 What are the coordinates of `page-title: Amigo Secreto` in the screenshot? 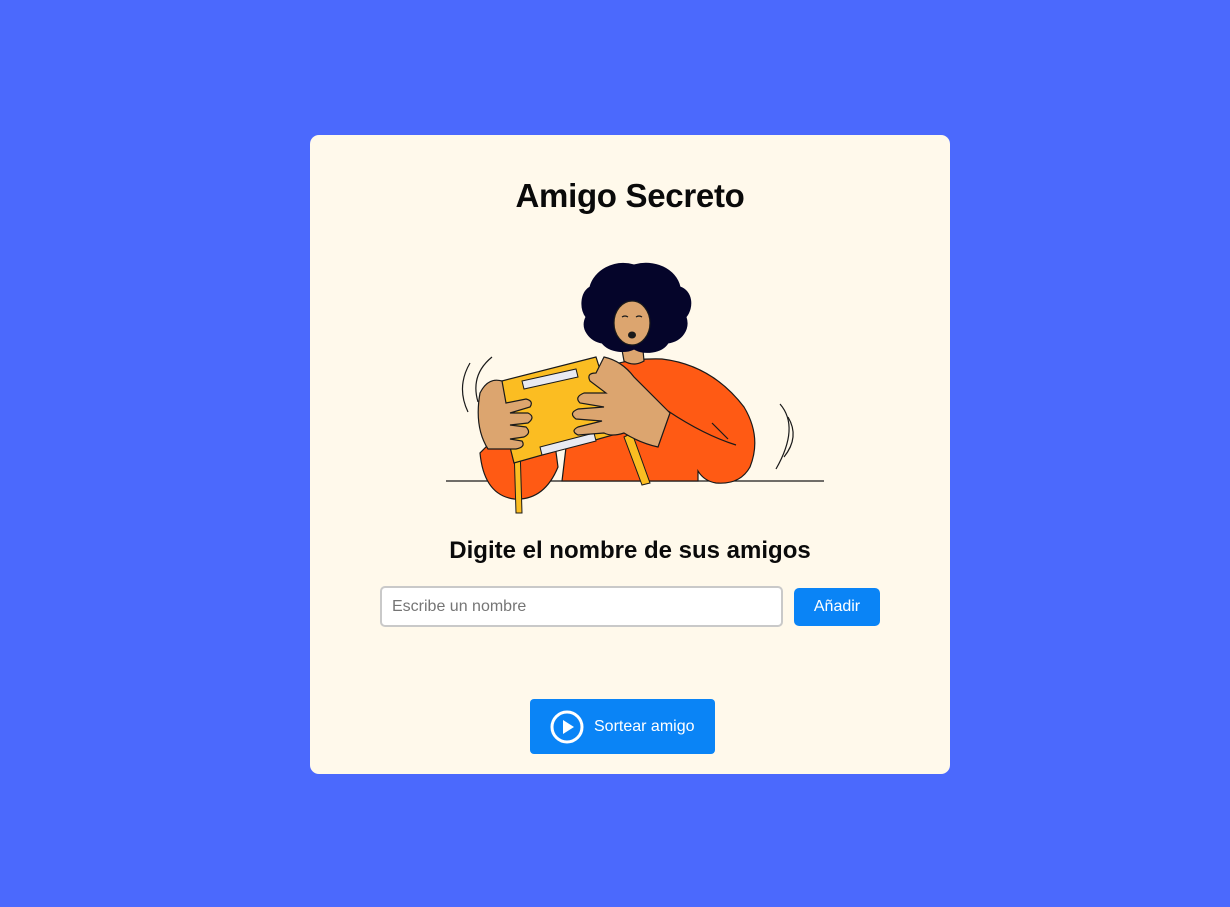 It's located at (630, 195).